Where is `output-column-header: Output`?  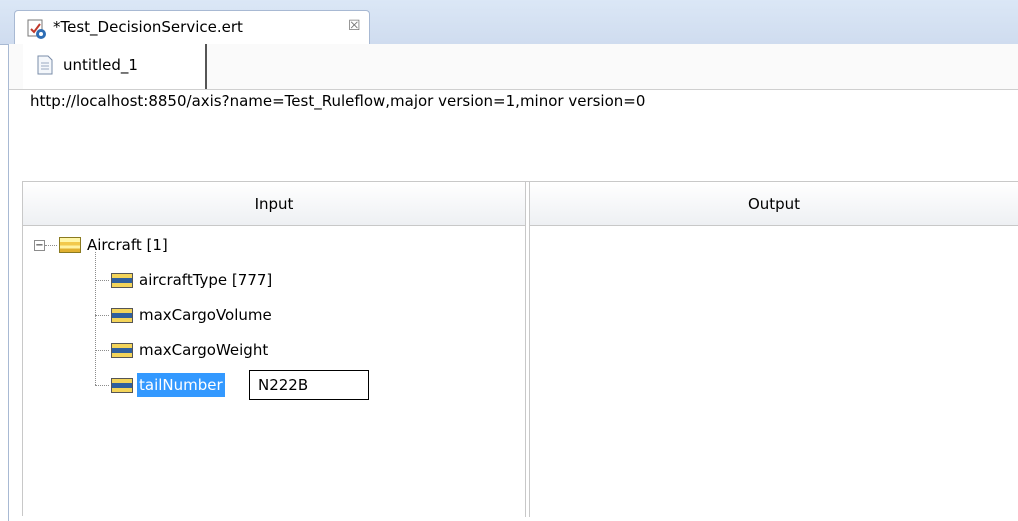
output-column-header: Output is located at coordinates (773, 204).